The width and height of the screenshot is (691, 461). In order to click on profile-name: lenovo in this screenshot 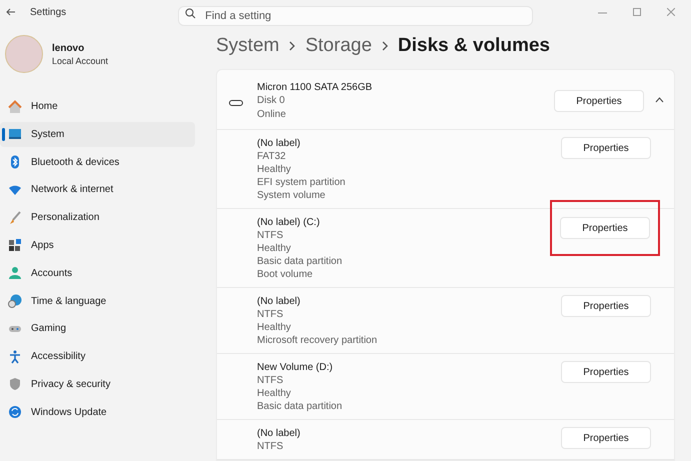, I will do `click(69, 48)`.